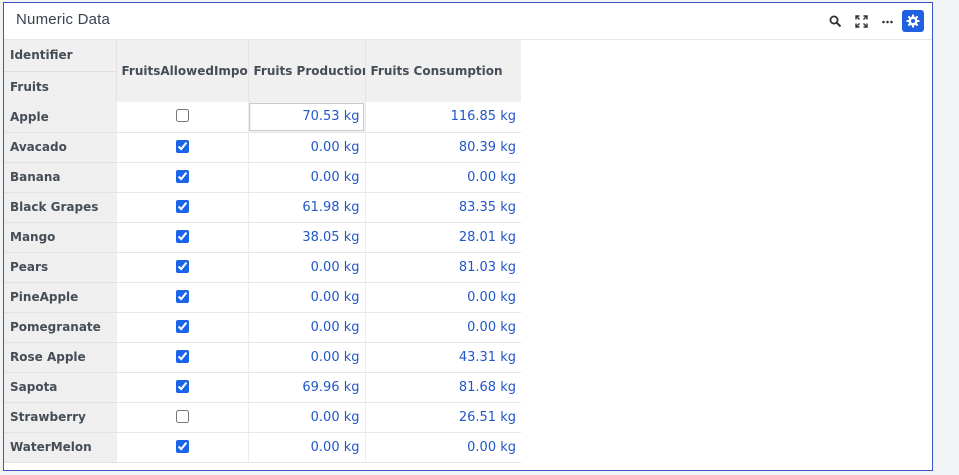 Image resolution: width=959 pixels, height=475 pixels. What do you see at coordinates (442, 387) in the screenshot?
I see `consumption-cell: 81.68 kg` at bounding box center [442, 387].